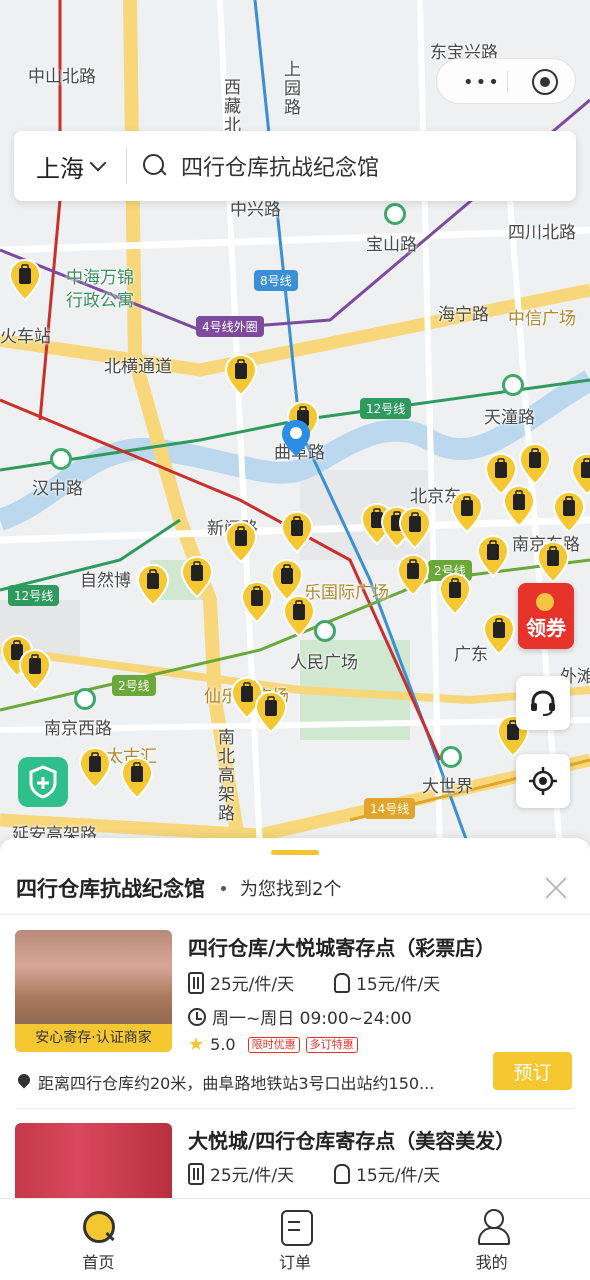 This screenshot has height=1280, width=590. Describe the element at coordinates (546, 628) in the screenshot. I see `coupon-label: 领券` at that location.